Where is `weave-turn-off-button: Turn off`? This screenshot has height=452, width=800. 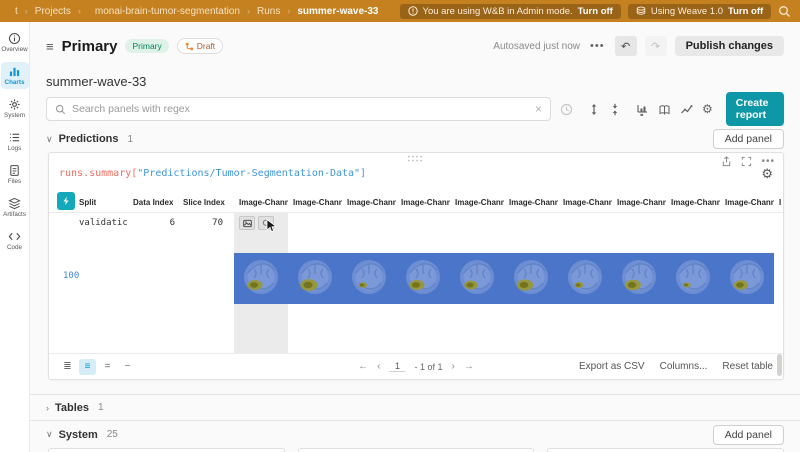
weave-turn-off-button: Turn off is located at coordinates (745, 11).